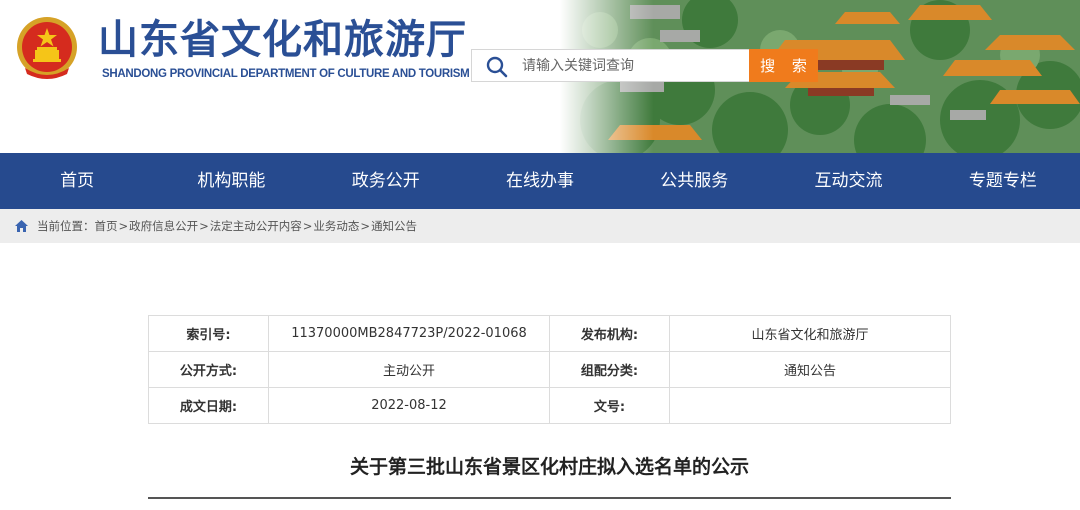 The image size is (1080, 510). What do you see at coordinates (634, 65) in the screenshot?
I see `search-input` at bounding box center [634, 65].